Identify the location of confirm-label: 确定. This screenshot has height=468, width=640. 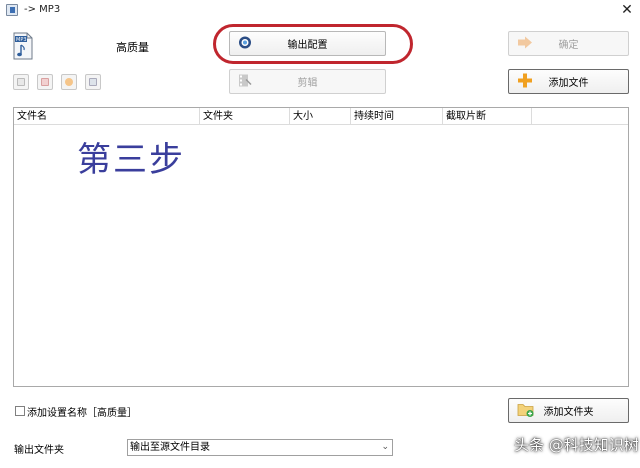
(568, 45).